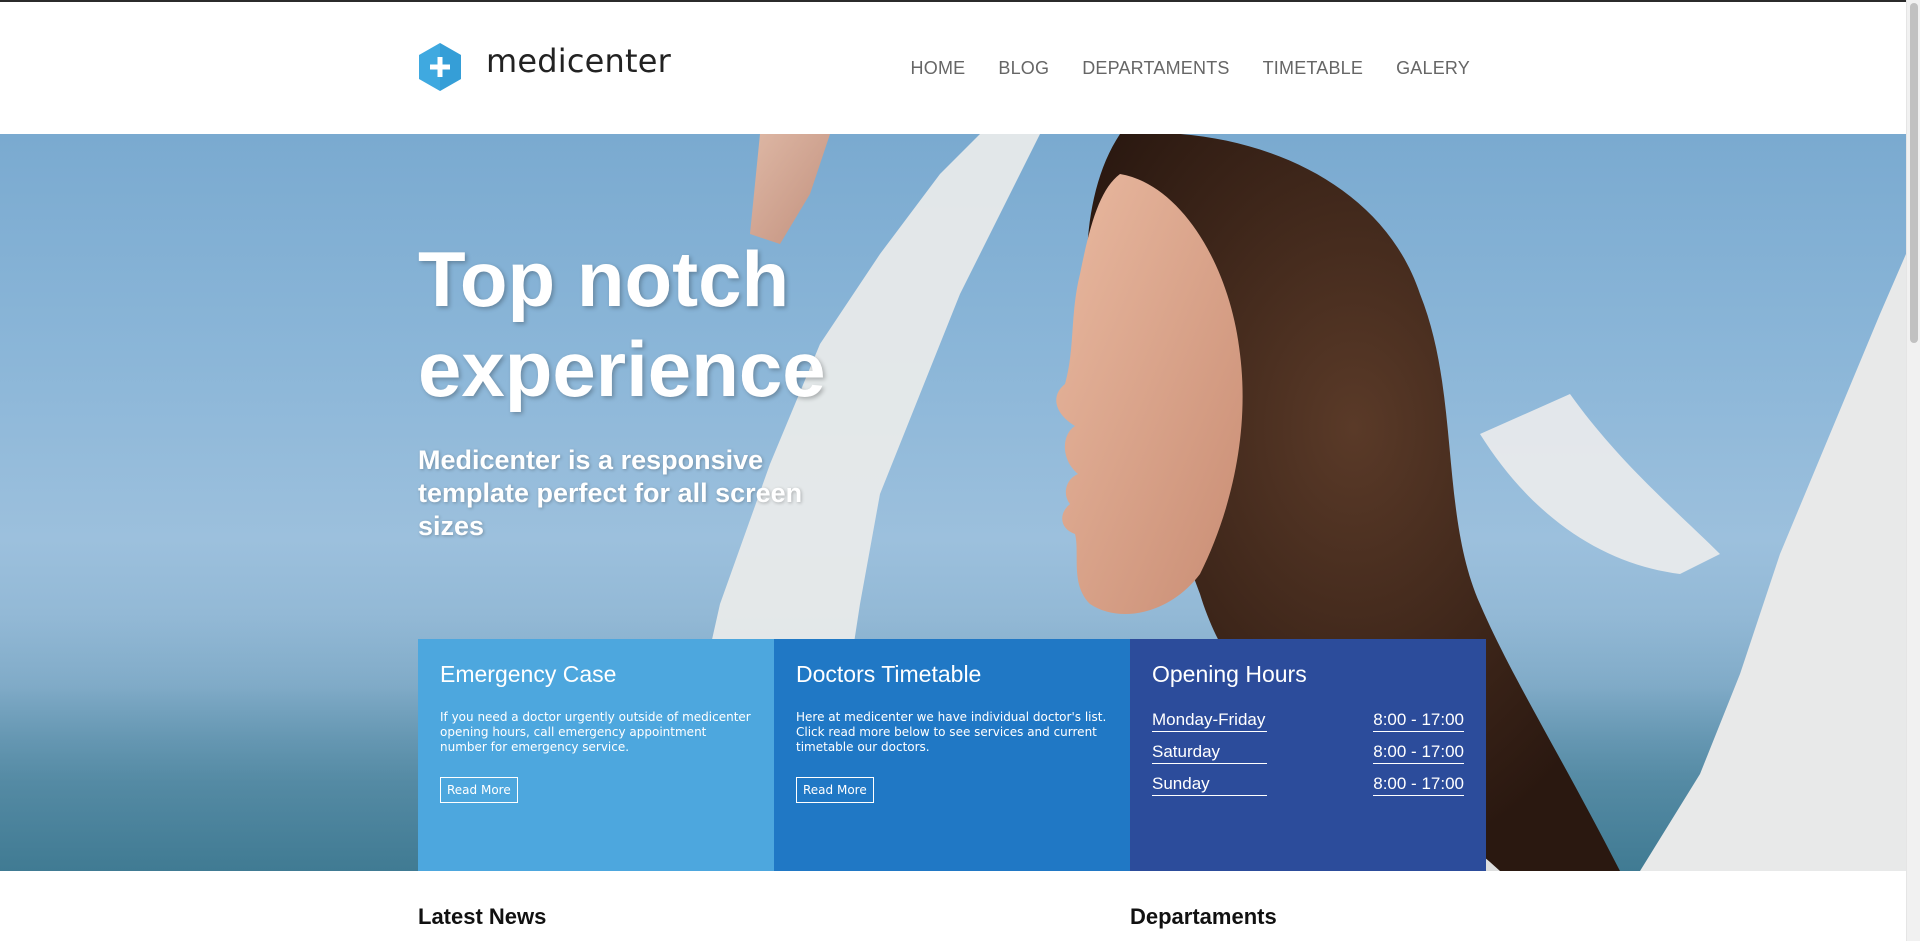 The image size is (1920, 941). Describe the element at coordinates (1229, 674) in the screenshot. I see `opening-hours-title: Opening Hours` at that location.